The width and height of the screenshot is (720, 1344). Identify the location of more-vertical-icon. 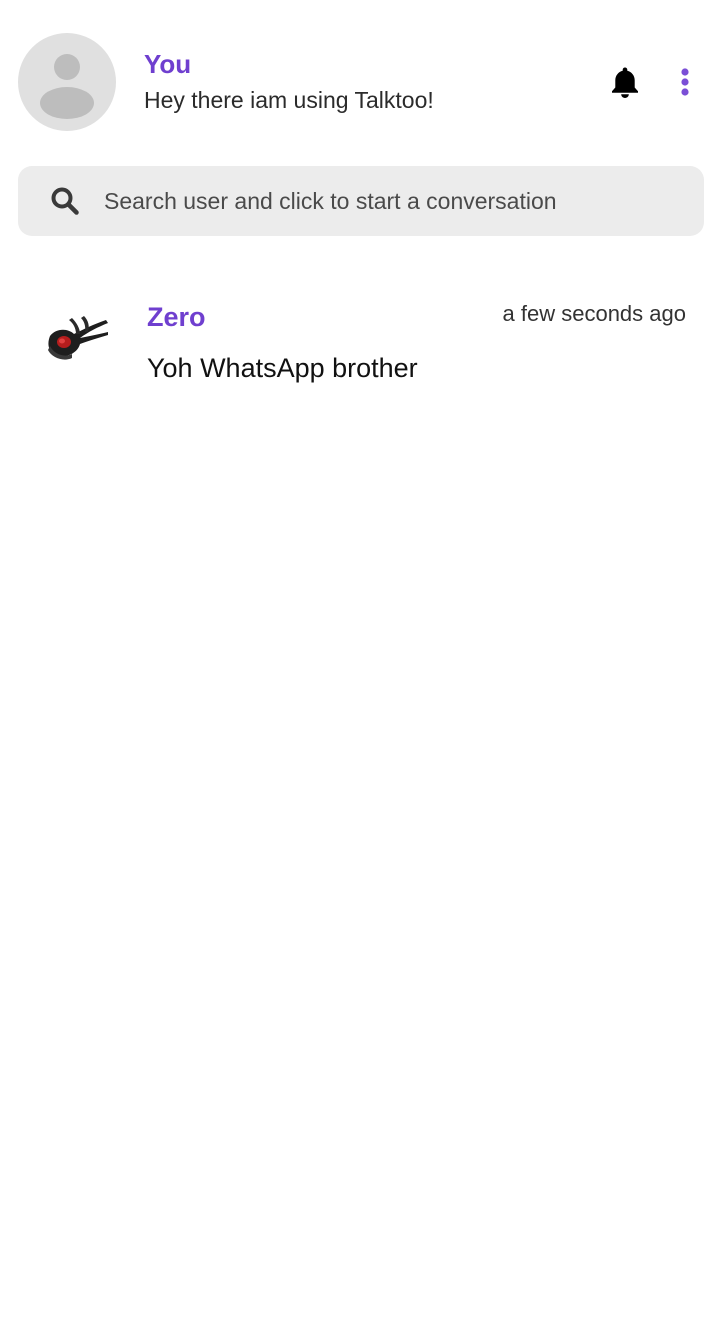
(685, 82).